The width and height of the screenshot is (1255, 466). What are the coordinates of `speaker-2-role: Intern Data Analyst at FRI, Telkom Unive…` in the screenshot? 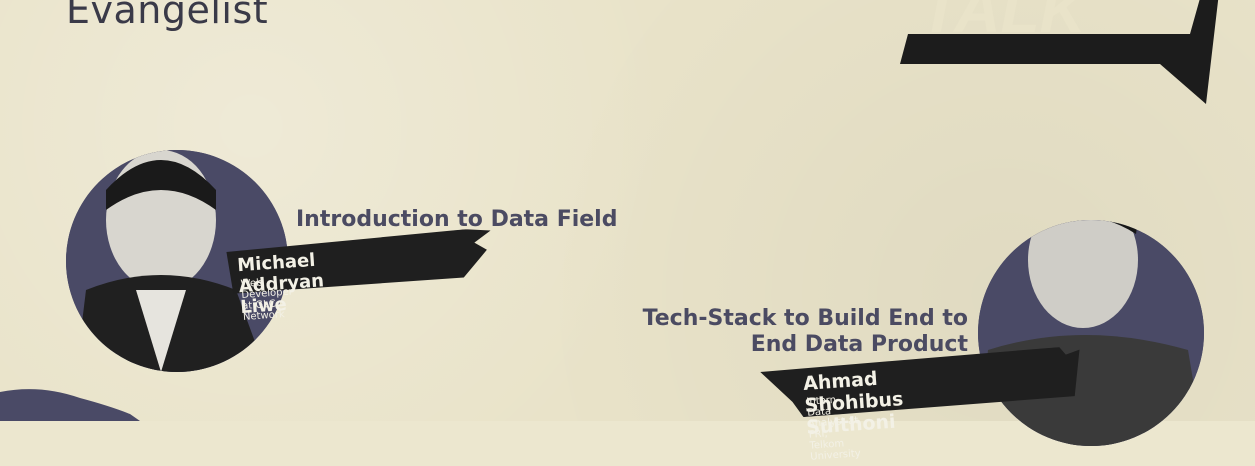 It's located at (834, 428).